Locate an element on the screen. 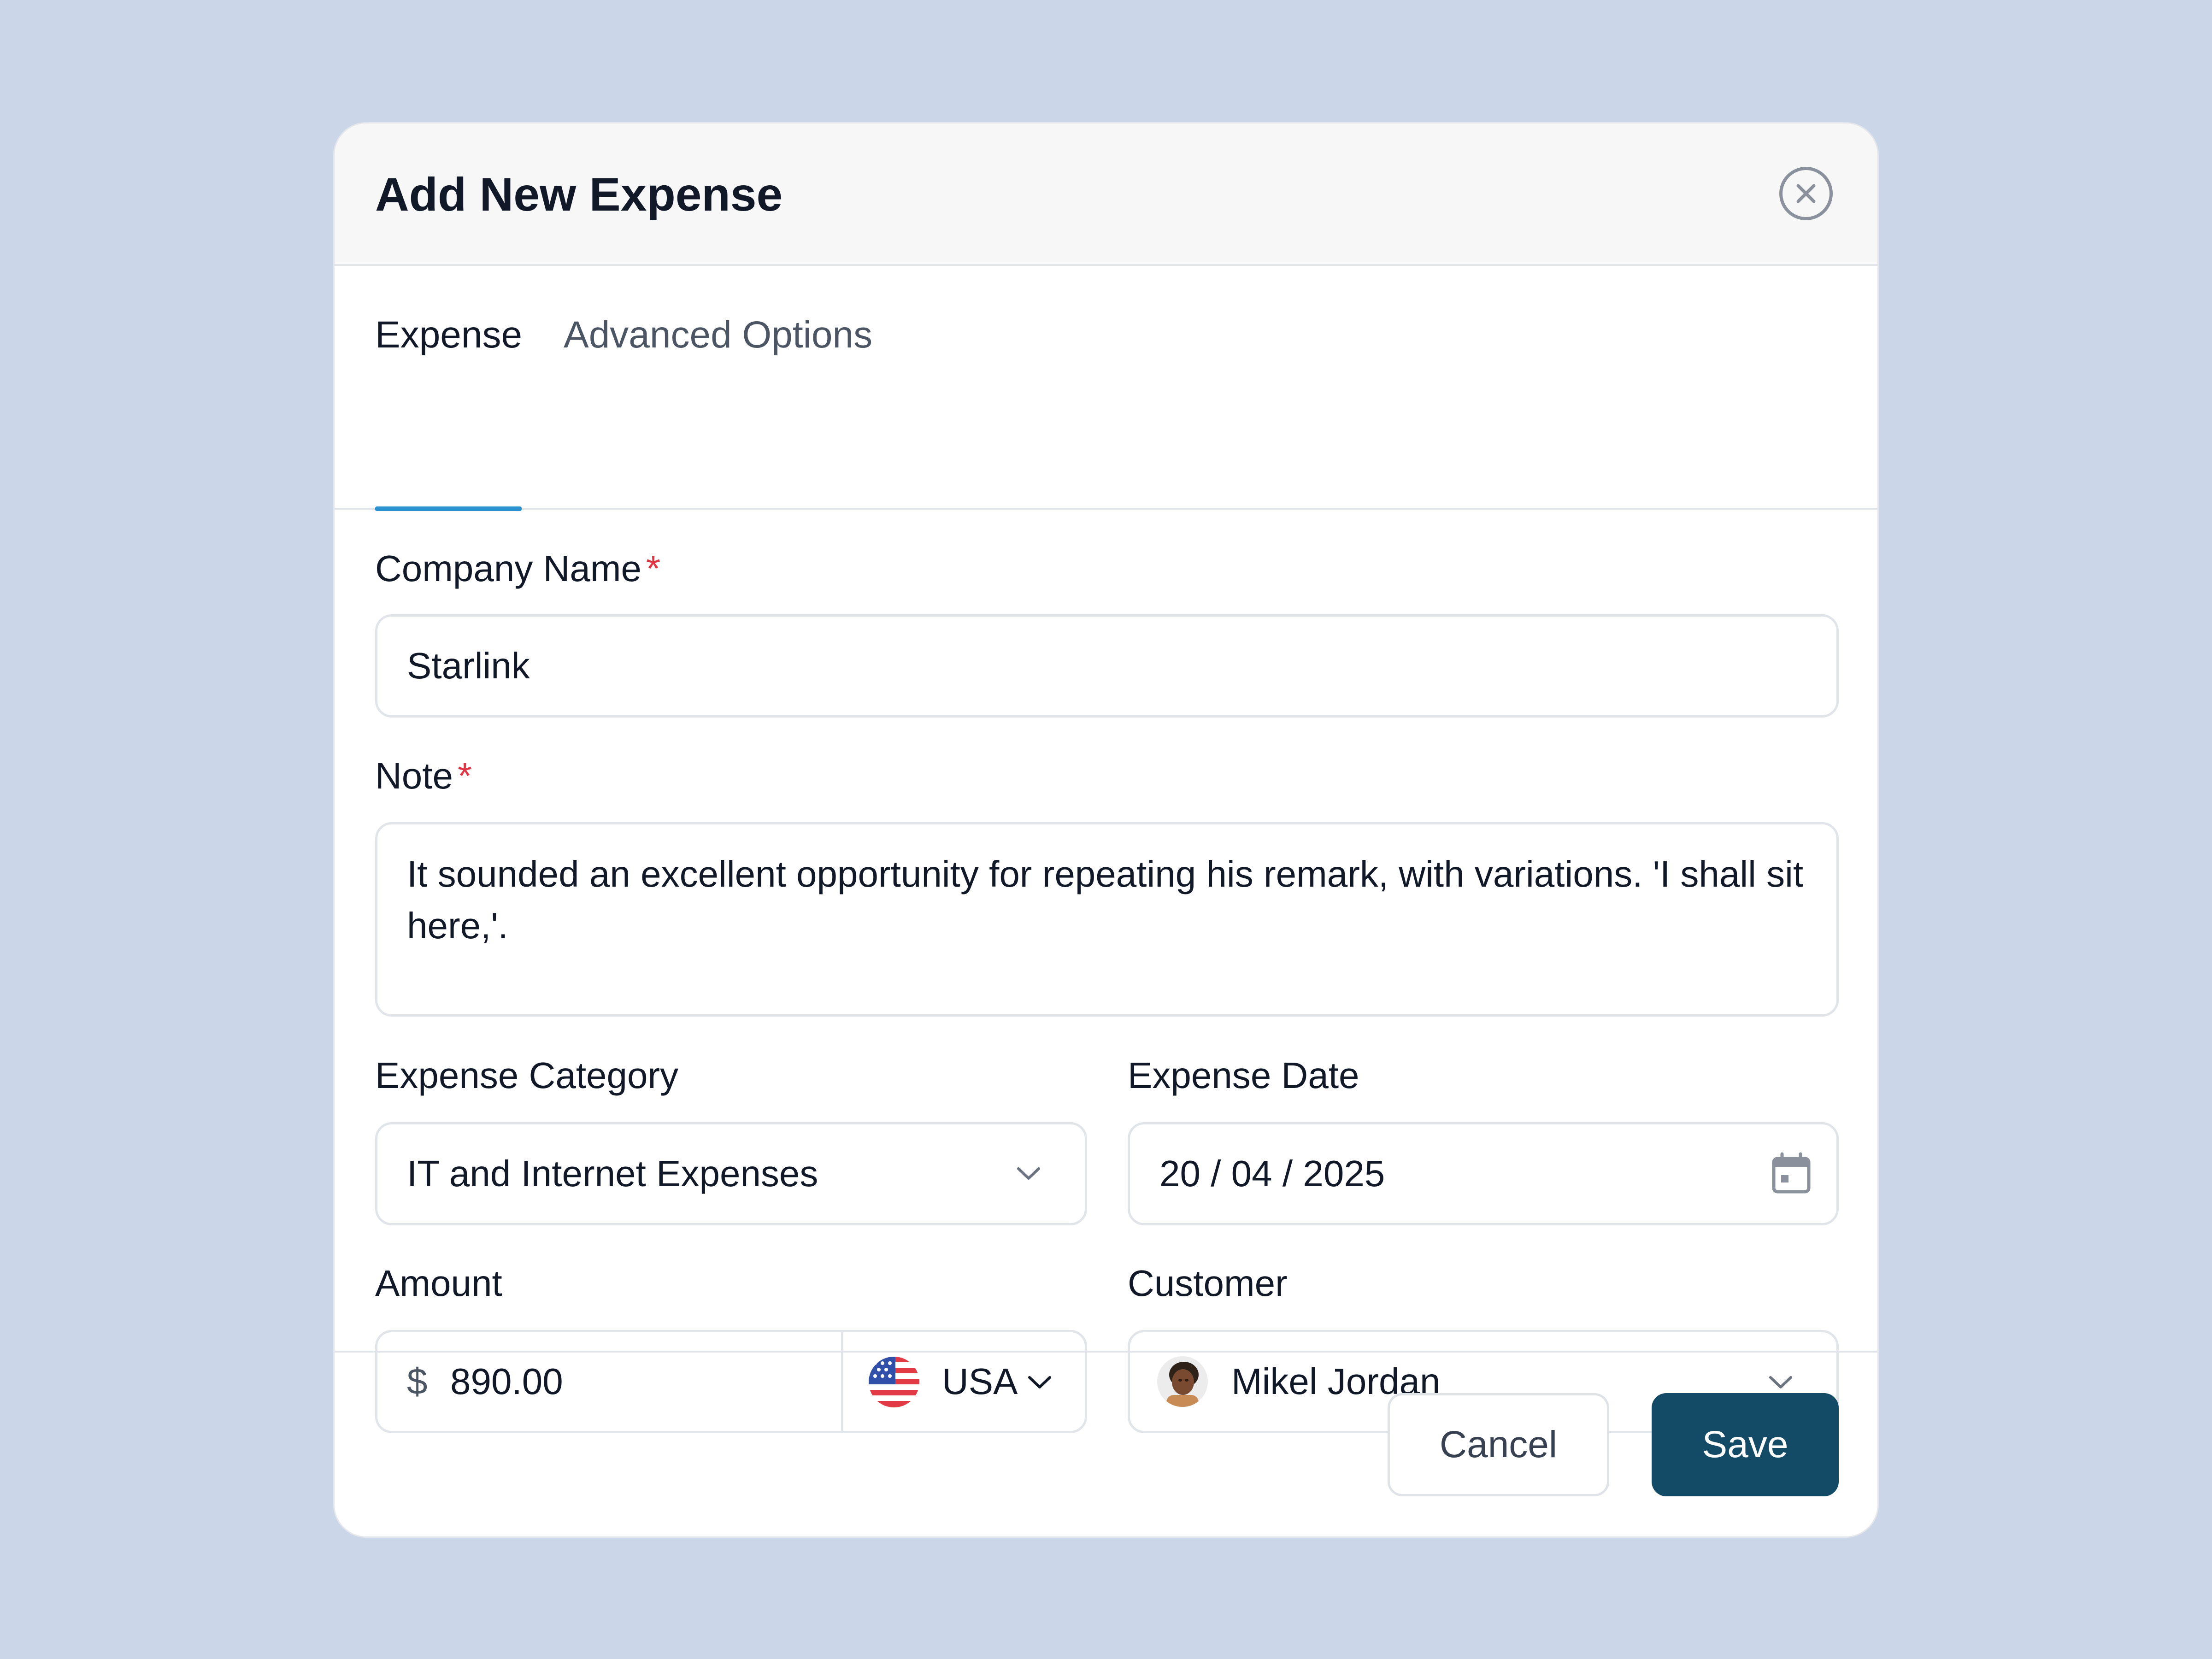 The width and height of the screenshot is (2212, 1659). close-icon is located at coordinates (1806, 193).